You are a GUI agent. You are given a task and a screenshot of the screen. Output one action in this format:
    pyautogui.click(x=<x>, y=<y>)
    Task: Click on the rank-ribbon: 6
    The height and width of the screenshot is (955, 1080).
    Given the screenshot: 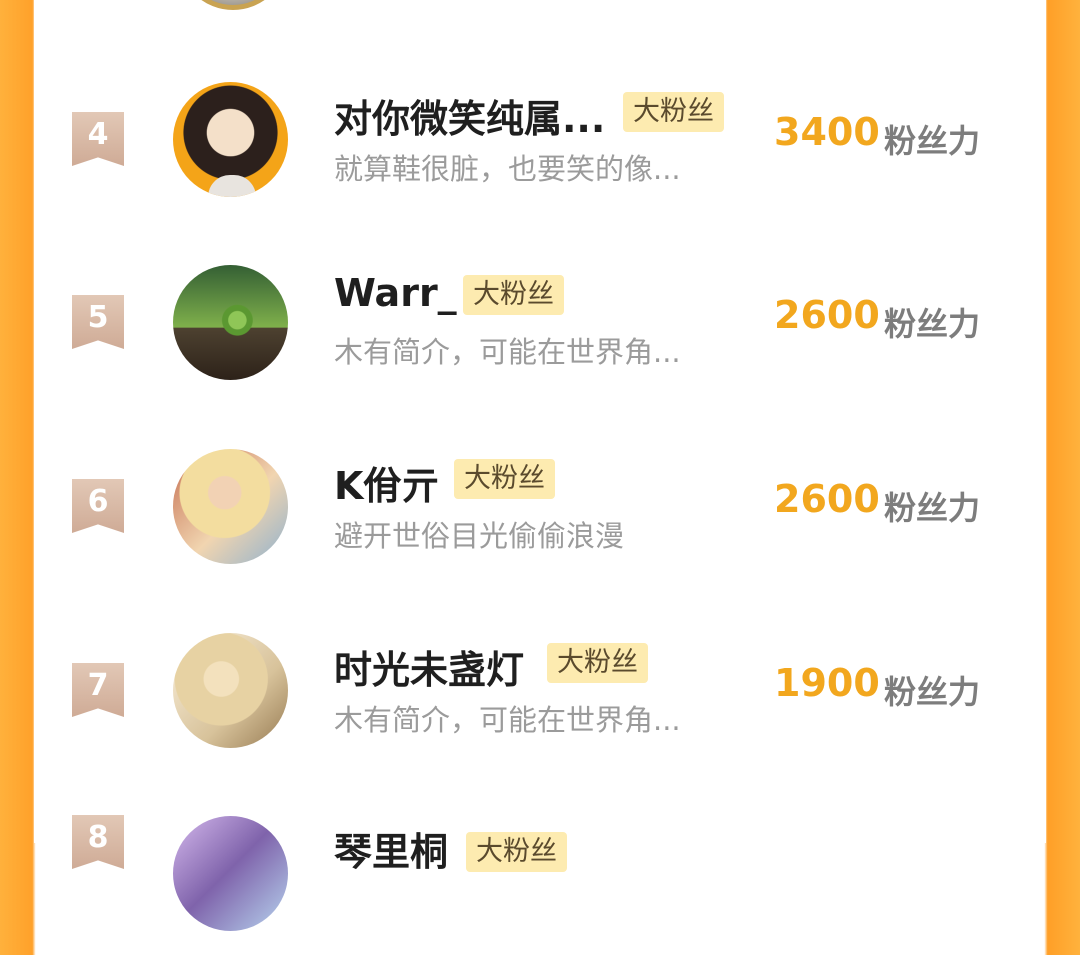 What is the action you would take?
    pyautogui.click(x=98, y=506)
    